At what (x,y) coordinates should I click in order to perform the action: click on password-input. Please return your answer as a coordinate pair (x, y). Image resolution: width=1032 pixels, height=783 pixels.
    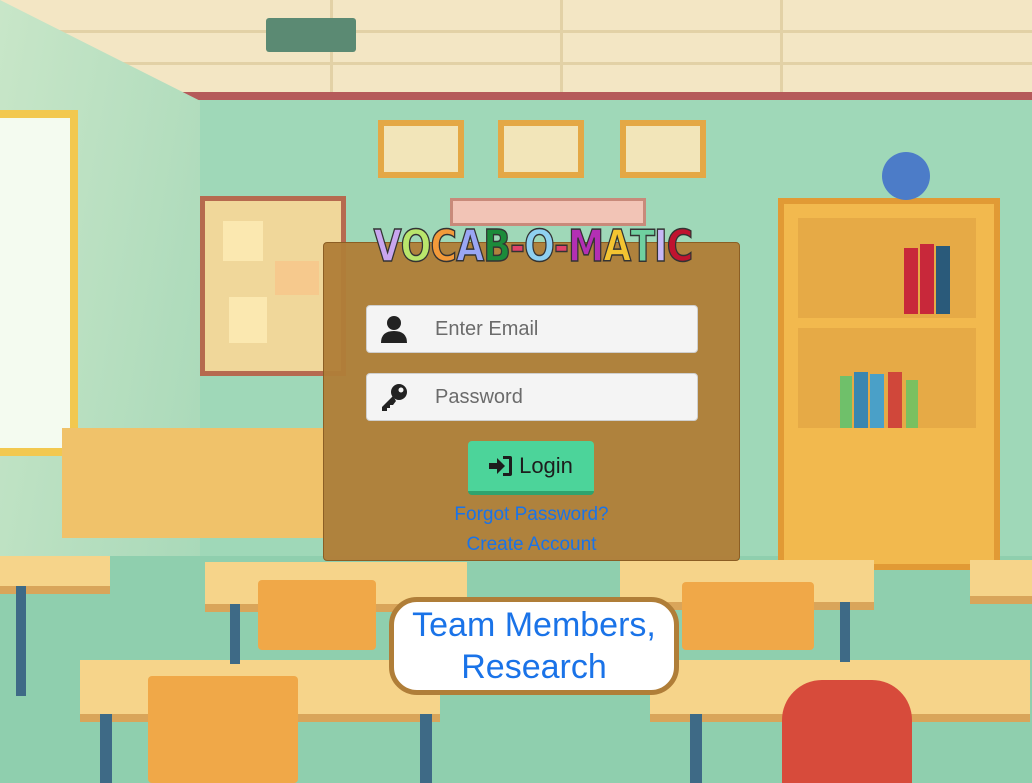
    Looking at the image, I should click on (560, 397).